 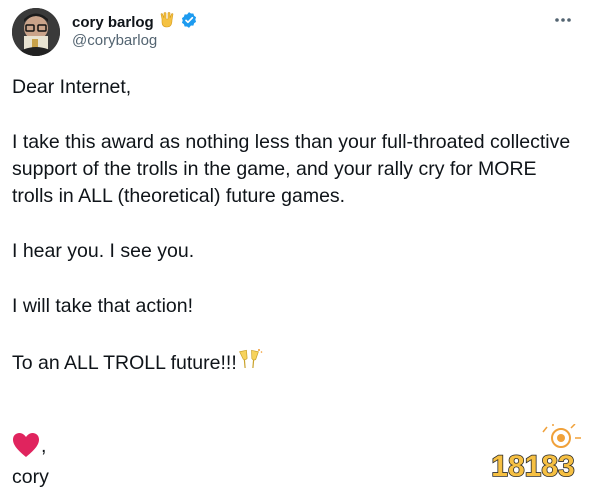 I want to click on watermark-logo: 18183, so click(x=533, y=457).